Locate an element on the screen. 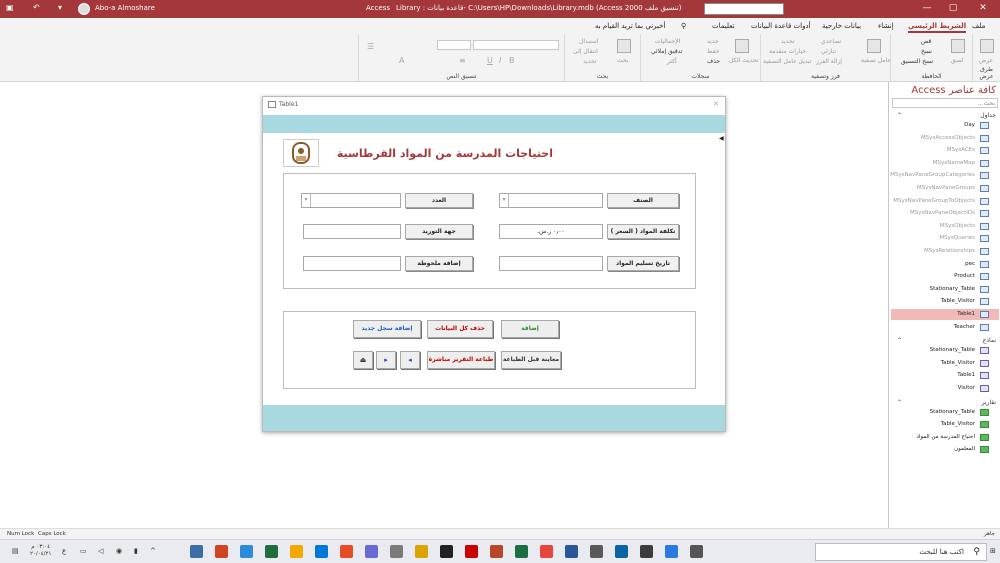 The image size is (1000, 563). undo-icon: ↶ is located at coordinates (36, 7).